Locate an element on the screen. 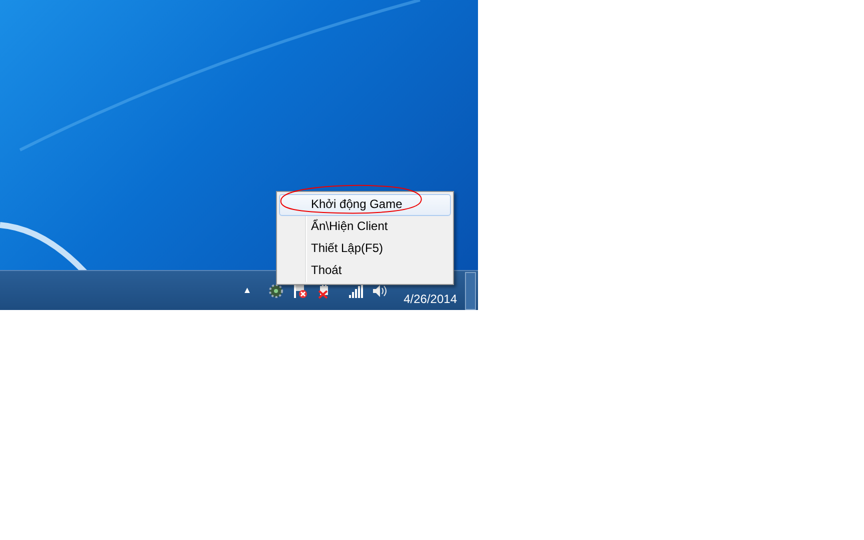 This screenshot has width=864, height=540. menu-item: Thiết Lập(F5) is located at coordinates (365, 249).